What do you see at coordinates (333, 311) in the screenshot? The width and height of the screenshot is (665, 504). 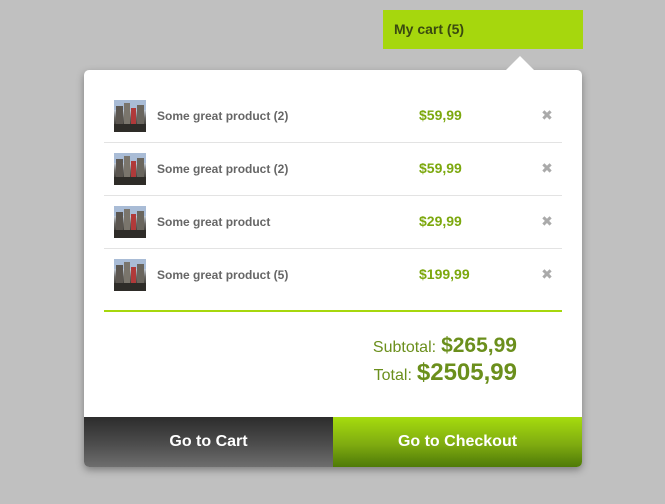 I see `summary-divider` at bounding box center [333, 311].